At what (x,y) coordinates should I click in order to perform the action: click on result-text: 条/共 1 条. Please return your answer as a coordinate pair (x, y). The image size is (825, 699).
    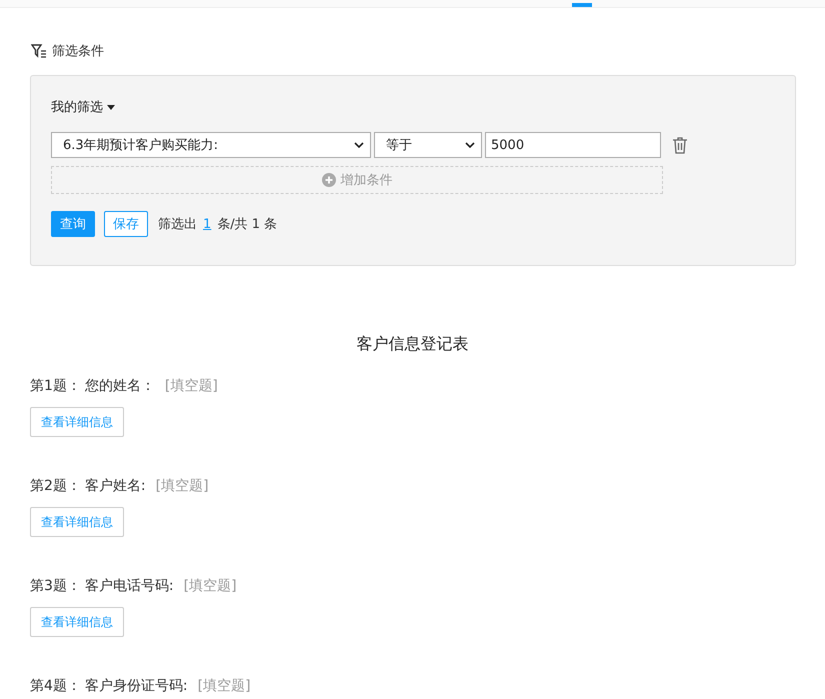
    Looking at the image, I should click on (247, 224).